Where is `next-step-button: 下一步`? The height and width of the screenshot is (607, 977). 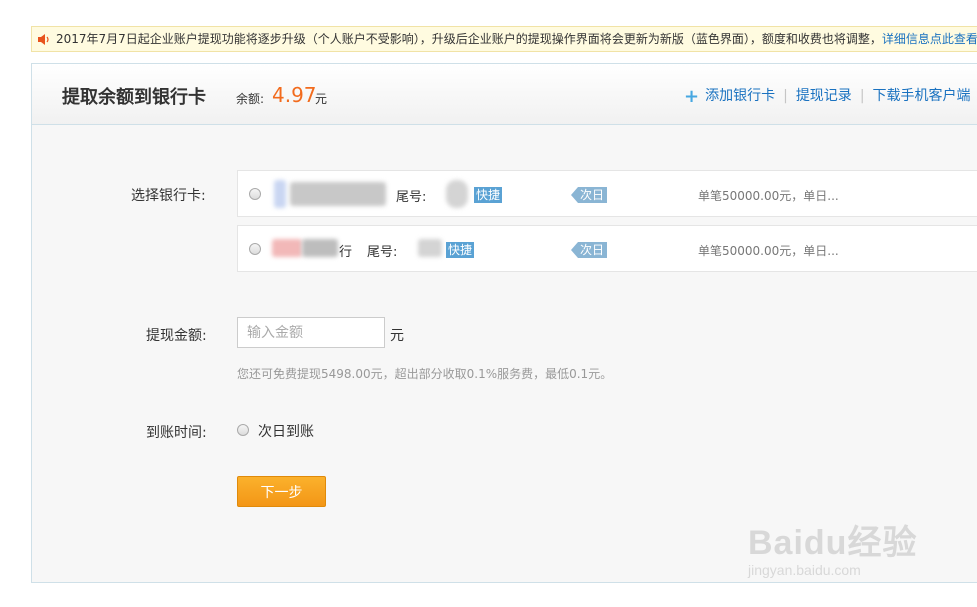 next-step-button: 下一步 is located at coordinates (281, 491).